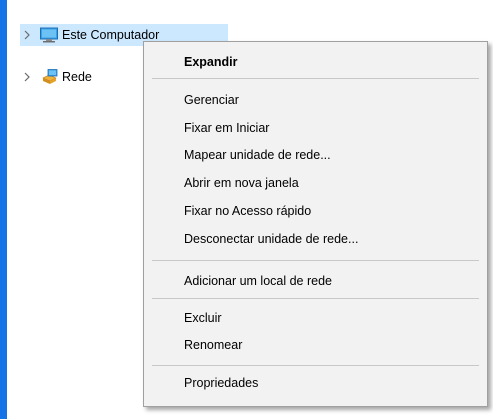 The image size is (493, 419). What do you see at coordinates (211, 62) in the screenshot?
I see `menu-item-label: Expandir` at bounding box center [211, 62].